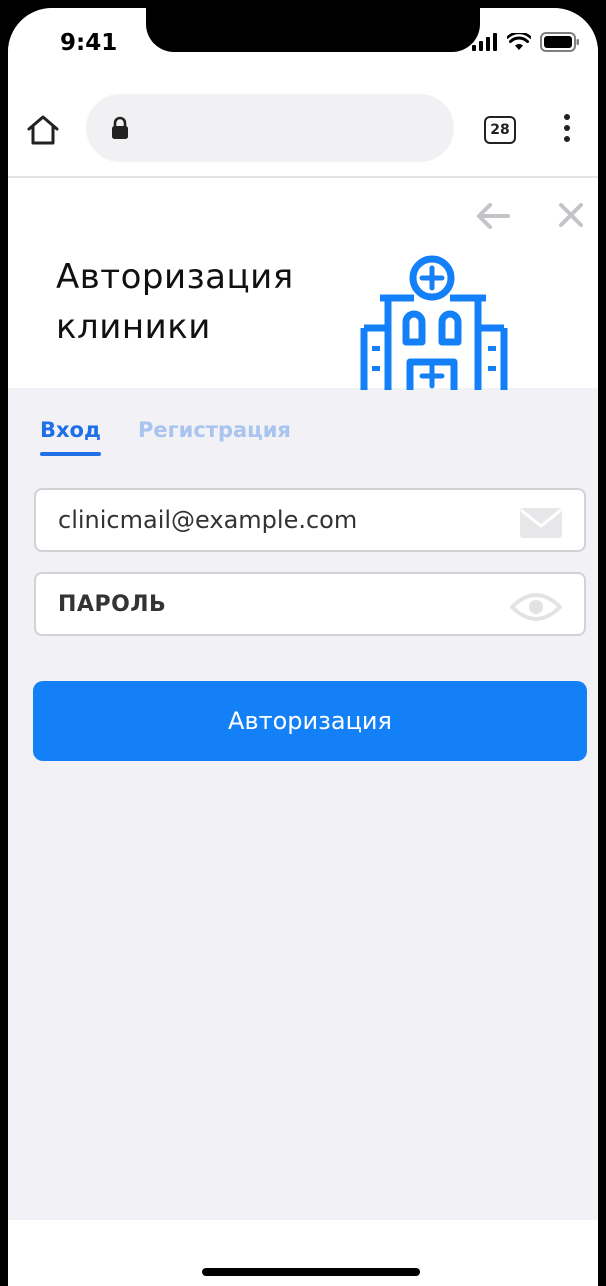  What do you see at coordinates (112, 604) in the screenshot?
I see `password-placeholder: ПАРОЛЬ` at bounding box center [112, 604].